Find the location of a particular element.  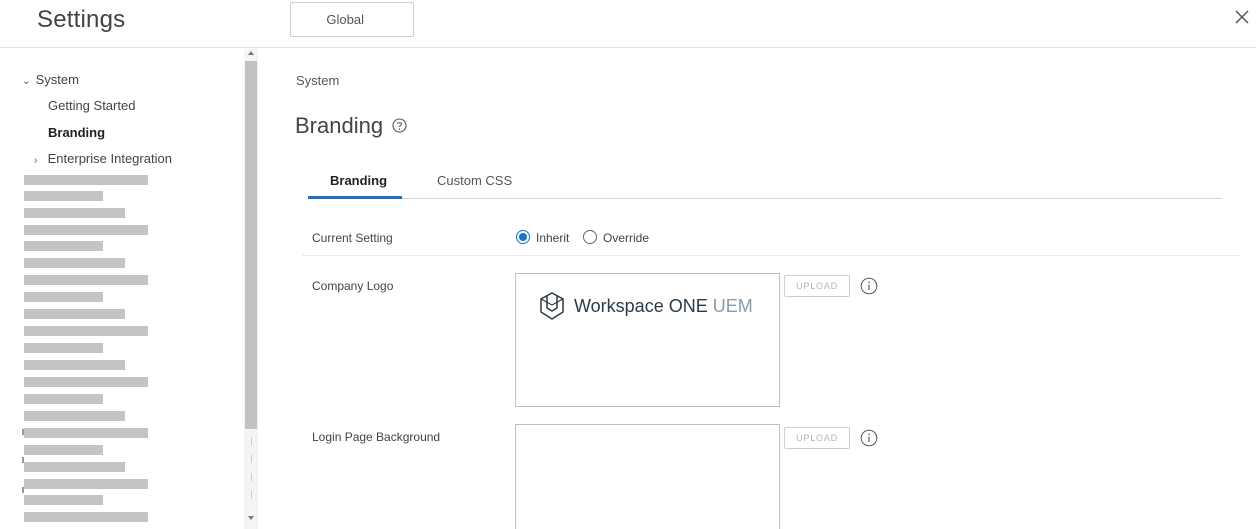

company-logo-upload-button: UPLOAD is located at coordinates (817, 286).